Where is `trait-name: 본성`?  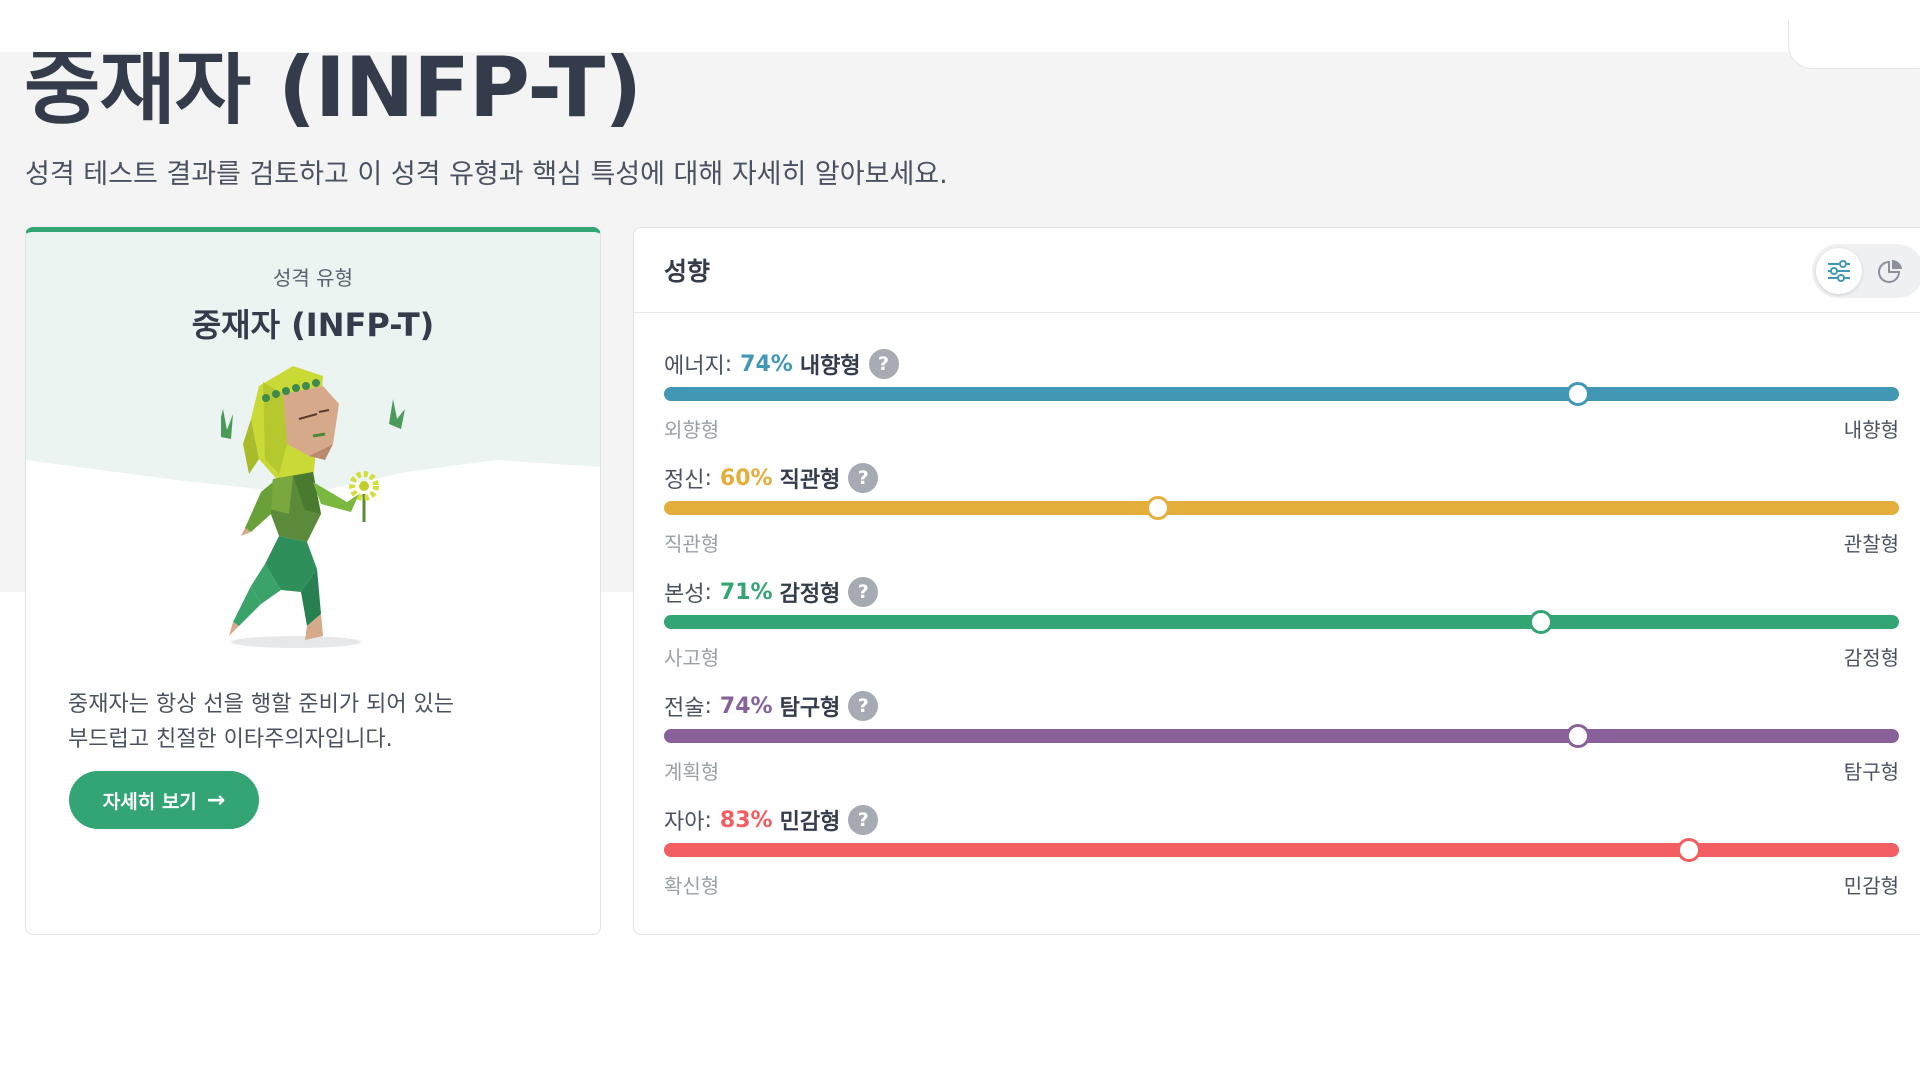
trait-name: 본성 is located at coordinates (684, 594).